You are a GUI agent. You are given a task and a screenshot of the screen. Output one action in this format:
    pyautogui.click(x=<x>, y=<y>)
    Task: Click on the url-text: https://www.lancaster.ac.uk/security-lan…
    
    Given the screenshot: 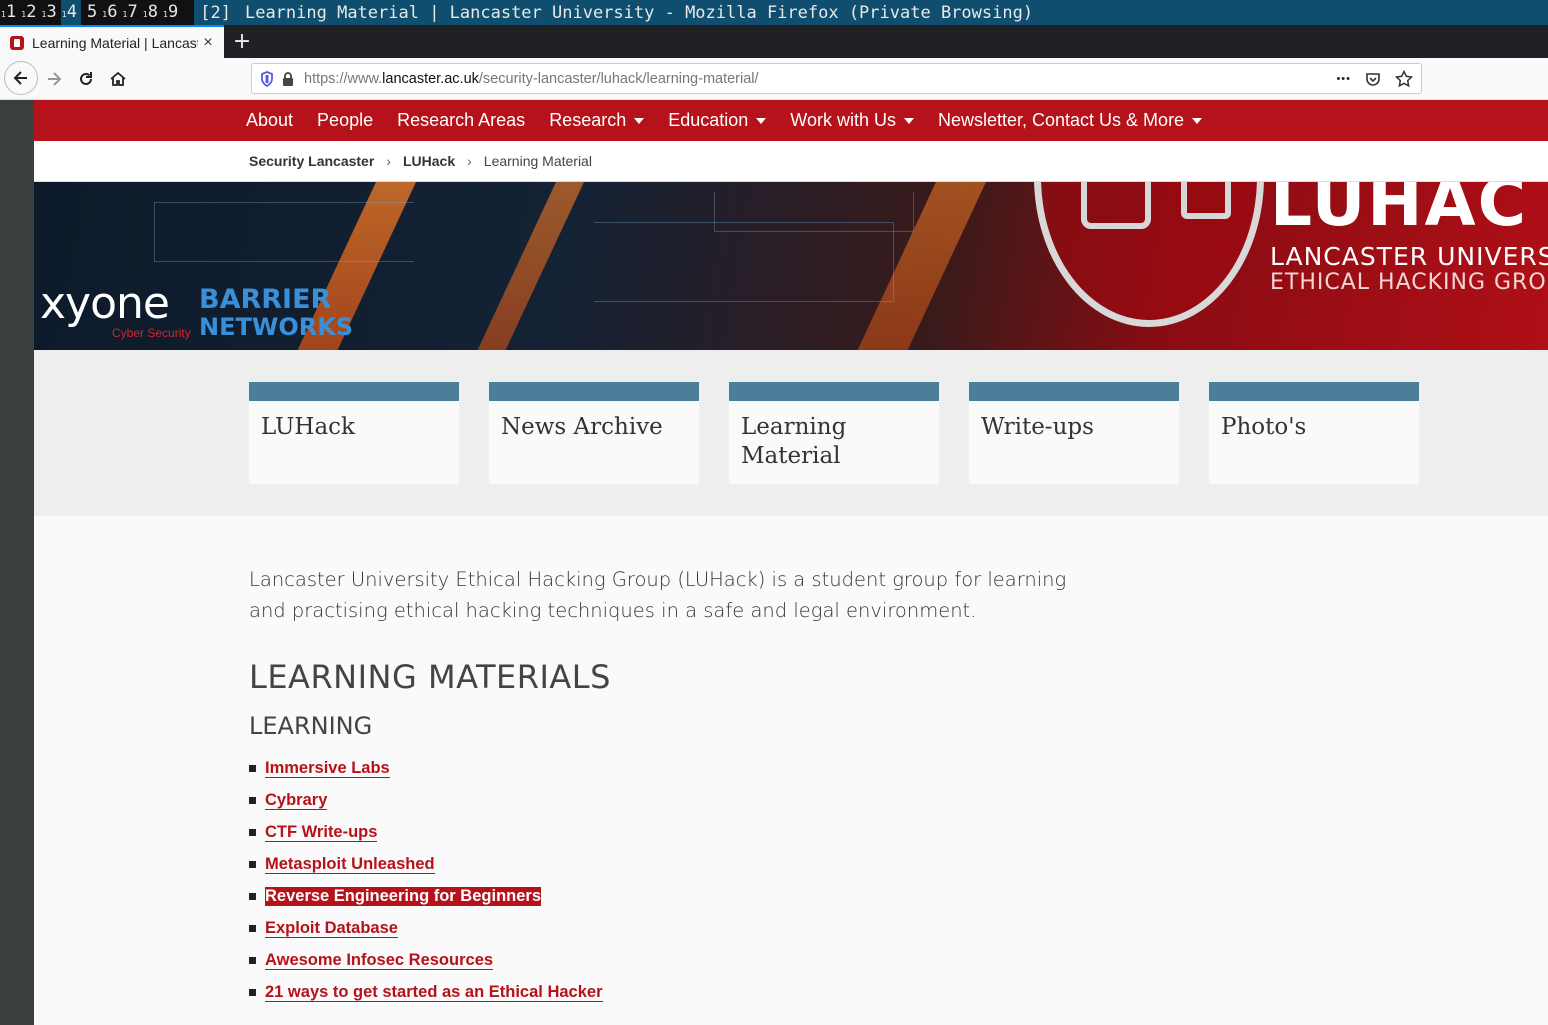 What is the action you would take?
    pyautogui.click(x=531, y=79)
    